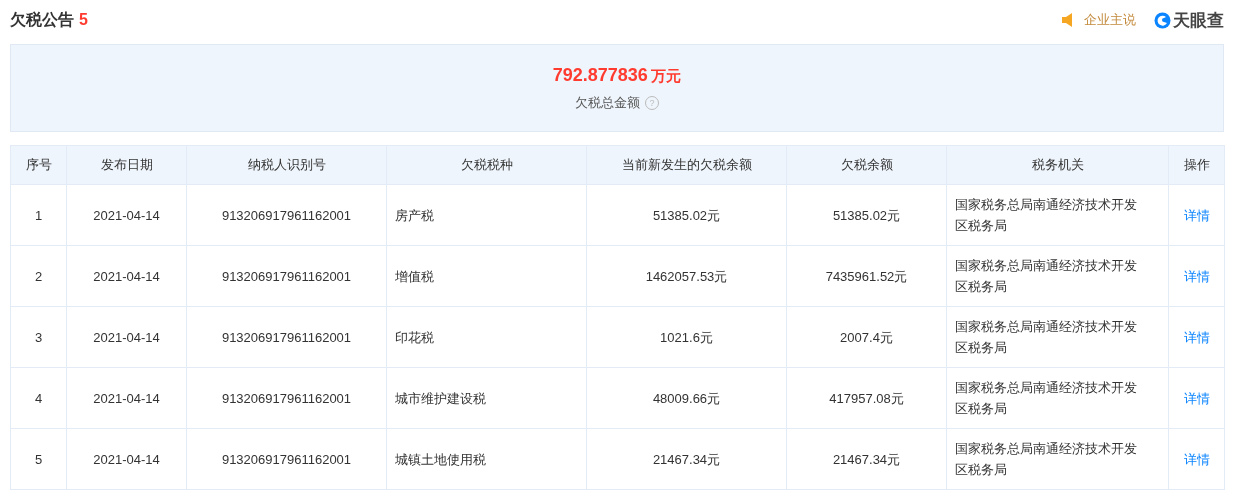 Image resolution: width=1238 pixels, height=503 pixels. I want to click on column-header: 税务机关, so click(1057, 165).